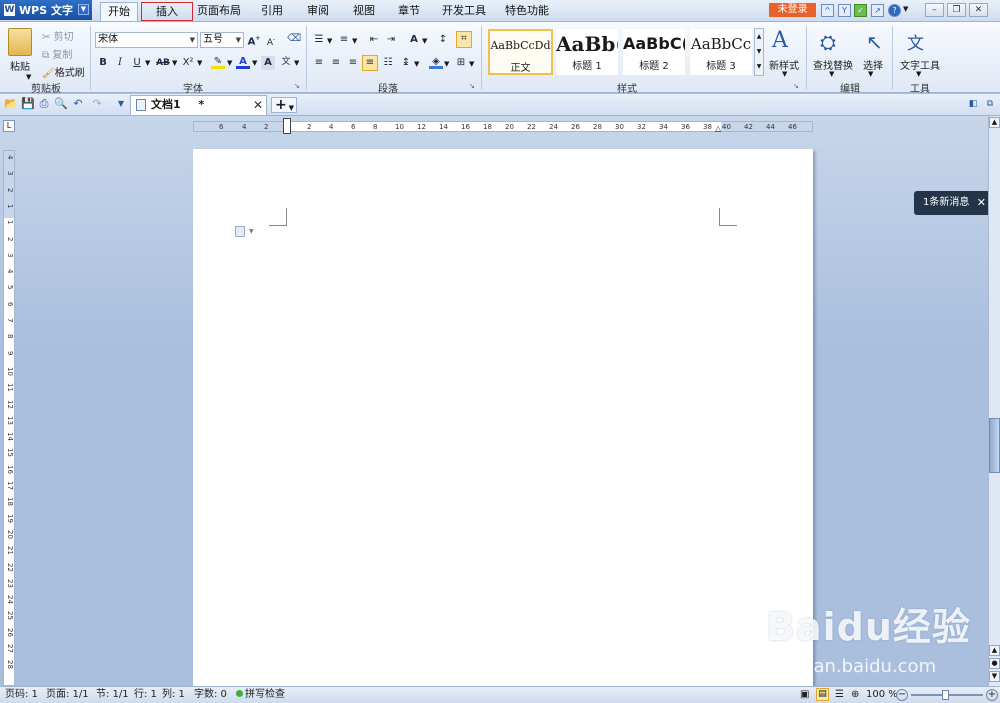  I want to click on phonetic-dropdown-icon: ▼, so click(296, 63).